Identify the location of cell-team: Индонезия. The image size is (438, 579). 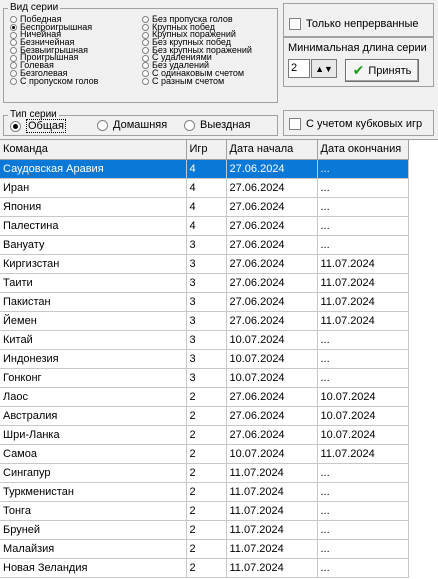
(93, 359).